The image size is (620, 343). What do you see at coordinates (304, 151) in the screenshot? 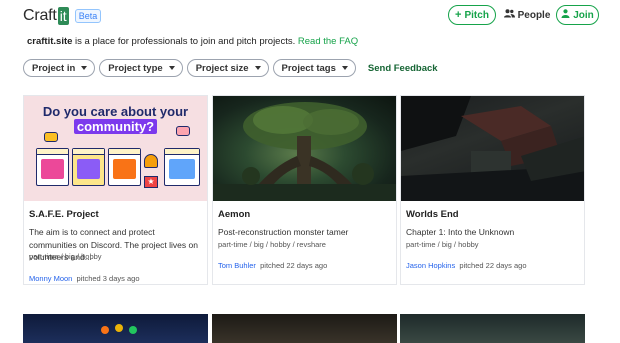
I see `fantasy-tree-illustration` at bounding box center [304, 151].